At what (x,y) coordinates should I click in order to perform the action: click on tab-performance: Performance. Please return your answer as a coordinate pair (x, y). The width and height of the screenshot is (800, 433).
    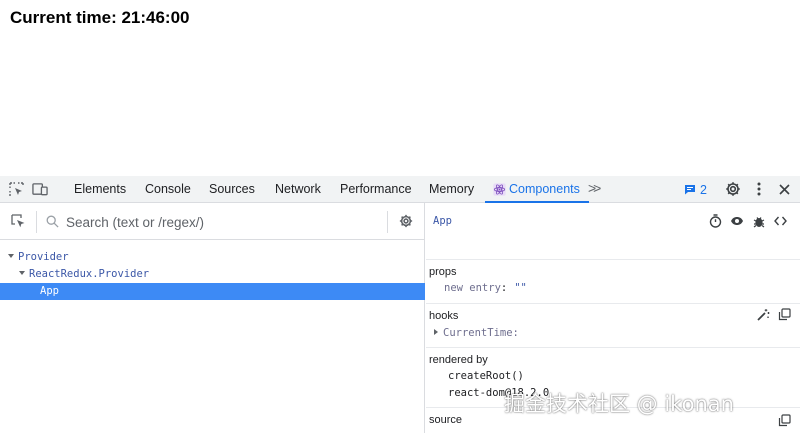
    Looking at the image, I should click on (376, 189).